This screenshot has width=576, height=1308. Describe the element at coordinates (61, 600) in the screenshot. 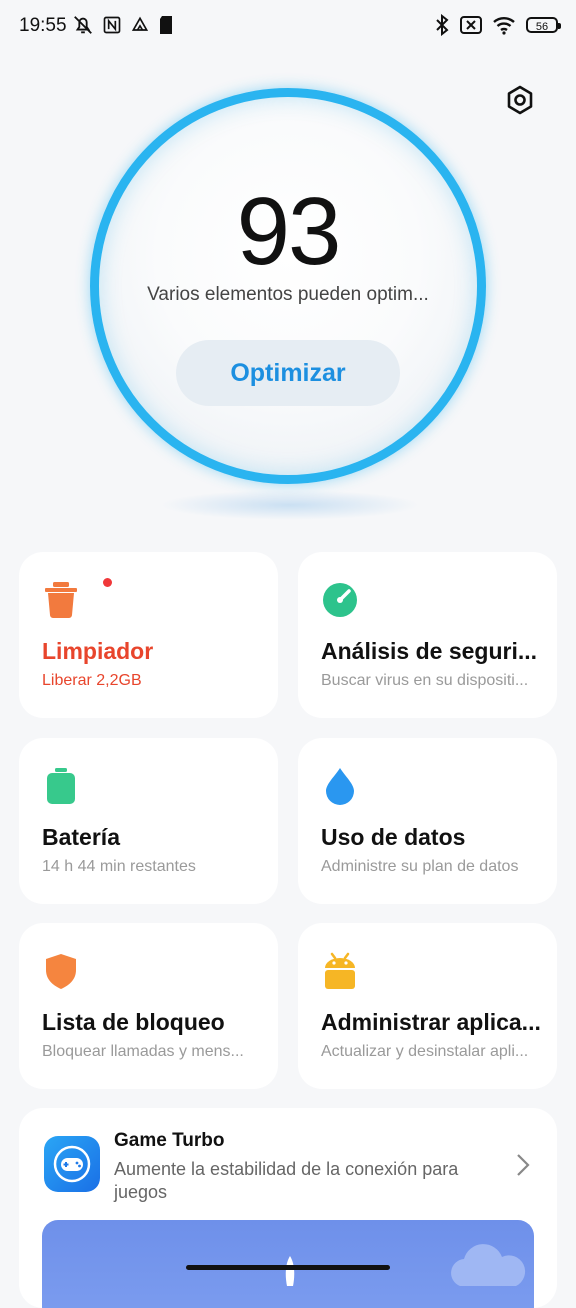

I see `trash-icon` at that location.